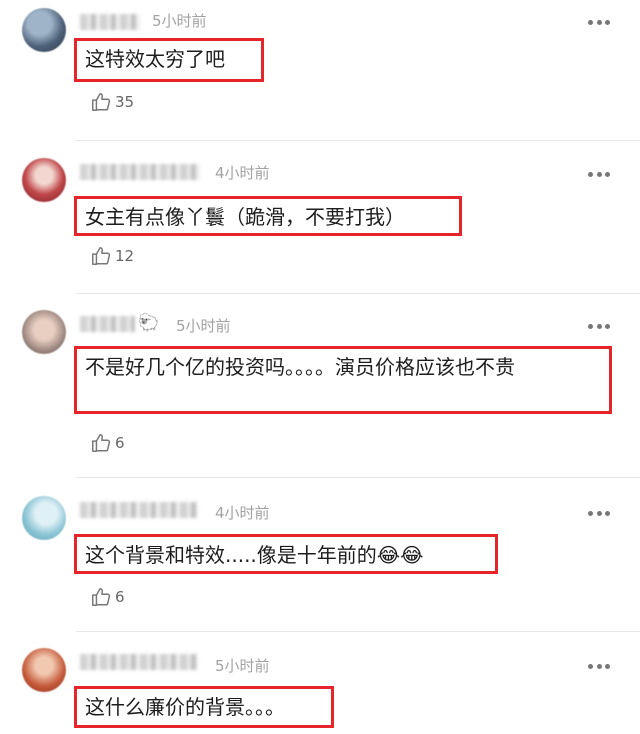 This screenshot has width=640, height=734. Describe the element at coordinates (125, 102) in the screenshot. I see `like-count: 35` at that location.